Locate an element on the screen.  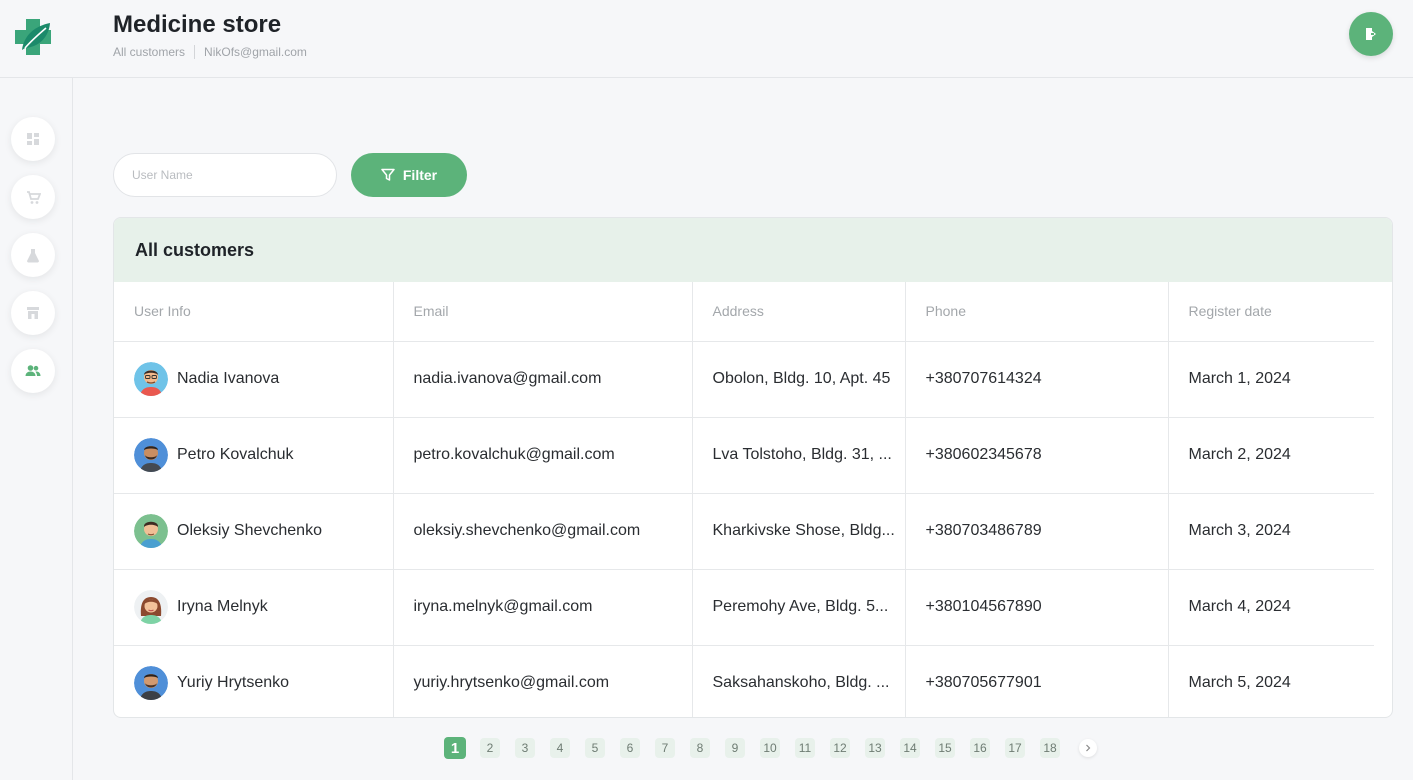
sidebar-item-suppliers is located at coordinates (33, 313).